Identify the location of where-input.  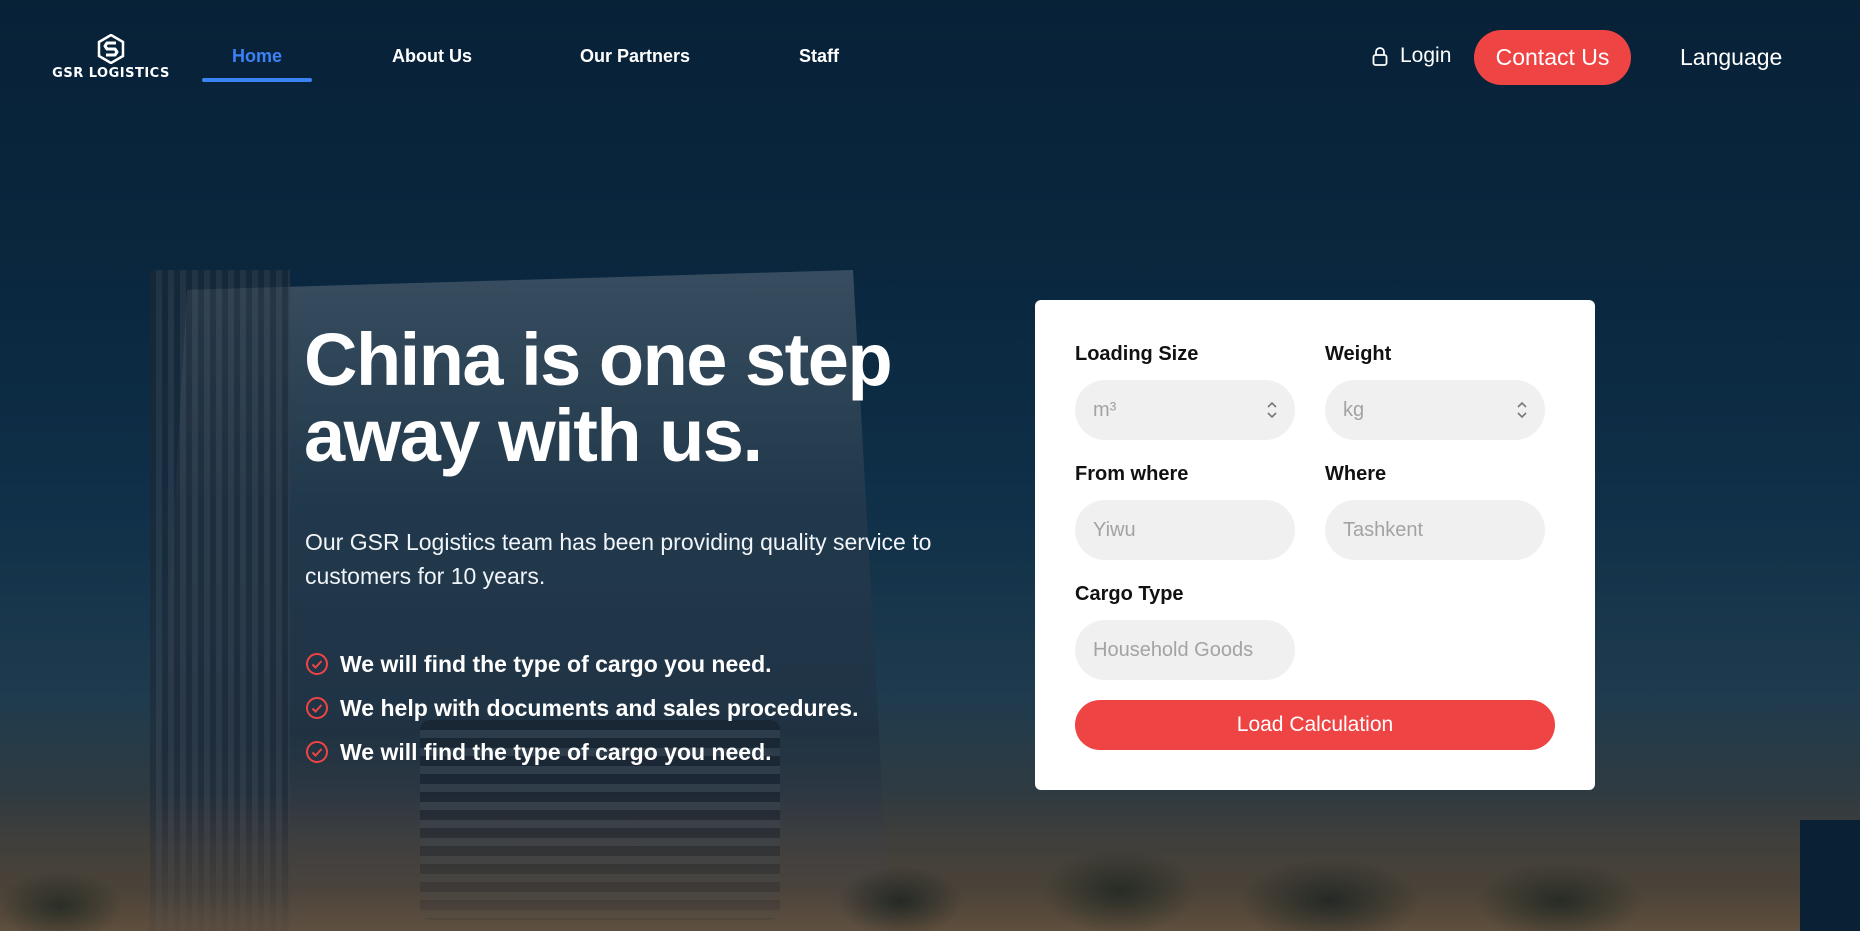
(1435, 530).